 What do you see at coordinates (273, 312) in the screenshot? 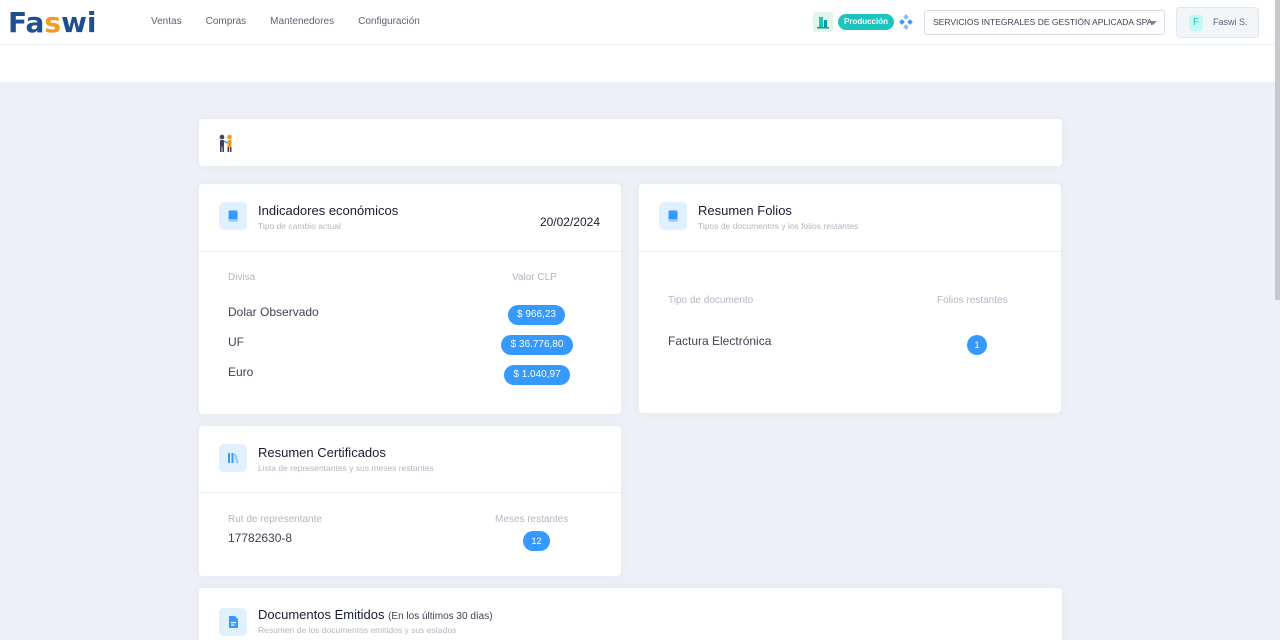
I see `divisa-name: Dolar Observado` at bounding box center [273, 312].